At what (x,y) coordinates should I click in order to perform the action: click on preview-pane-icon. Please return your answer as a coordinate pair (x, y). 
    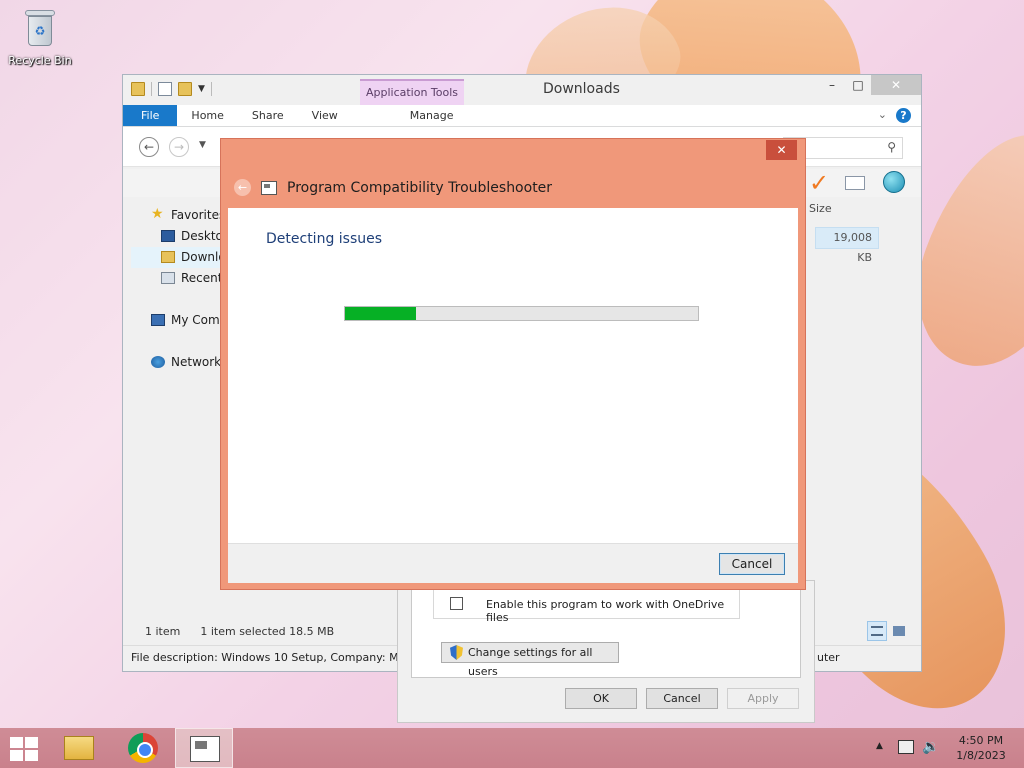
    Looking at the image, I should click on (855, 183).